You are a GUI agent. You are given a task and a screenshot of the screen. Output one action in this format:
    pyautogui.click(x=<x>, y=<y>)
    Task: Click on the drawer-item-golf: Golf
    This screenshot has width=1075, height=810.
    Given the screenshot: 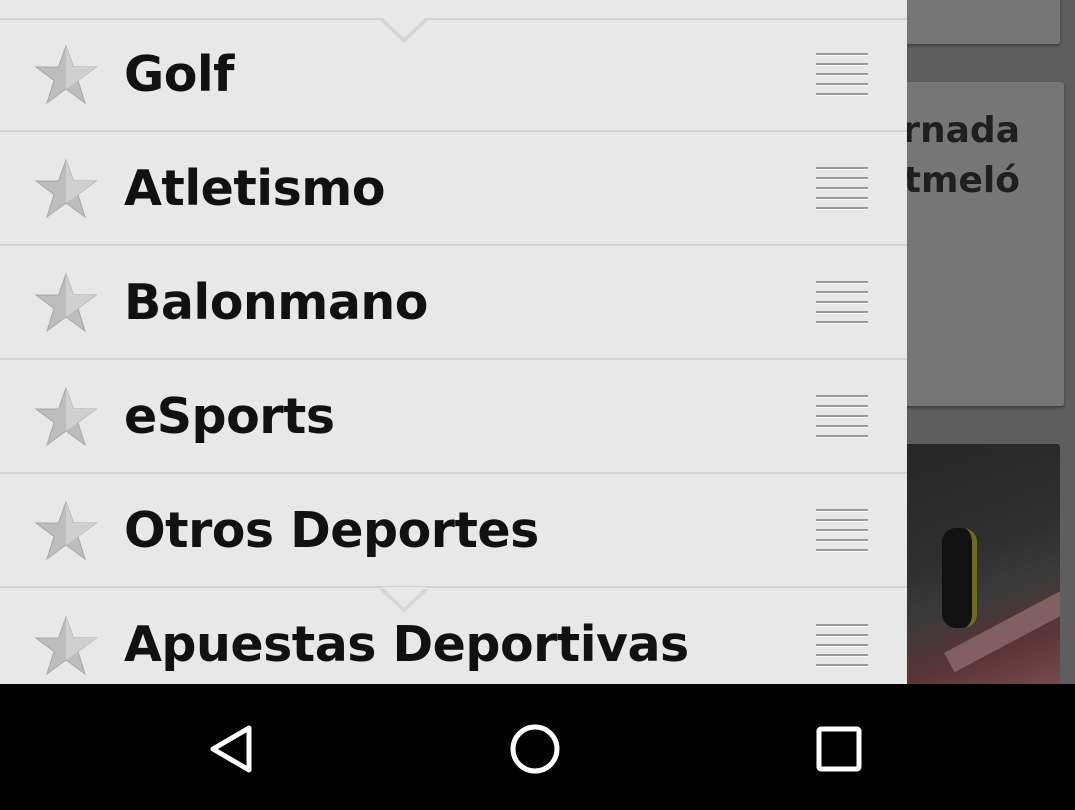 What is the action you would take?
    pyautogui.click(x=453, y=76)
    